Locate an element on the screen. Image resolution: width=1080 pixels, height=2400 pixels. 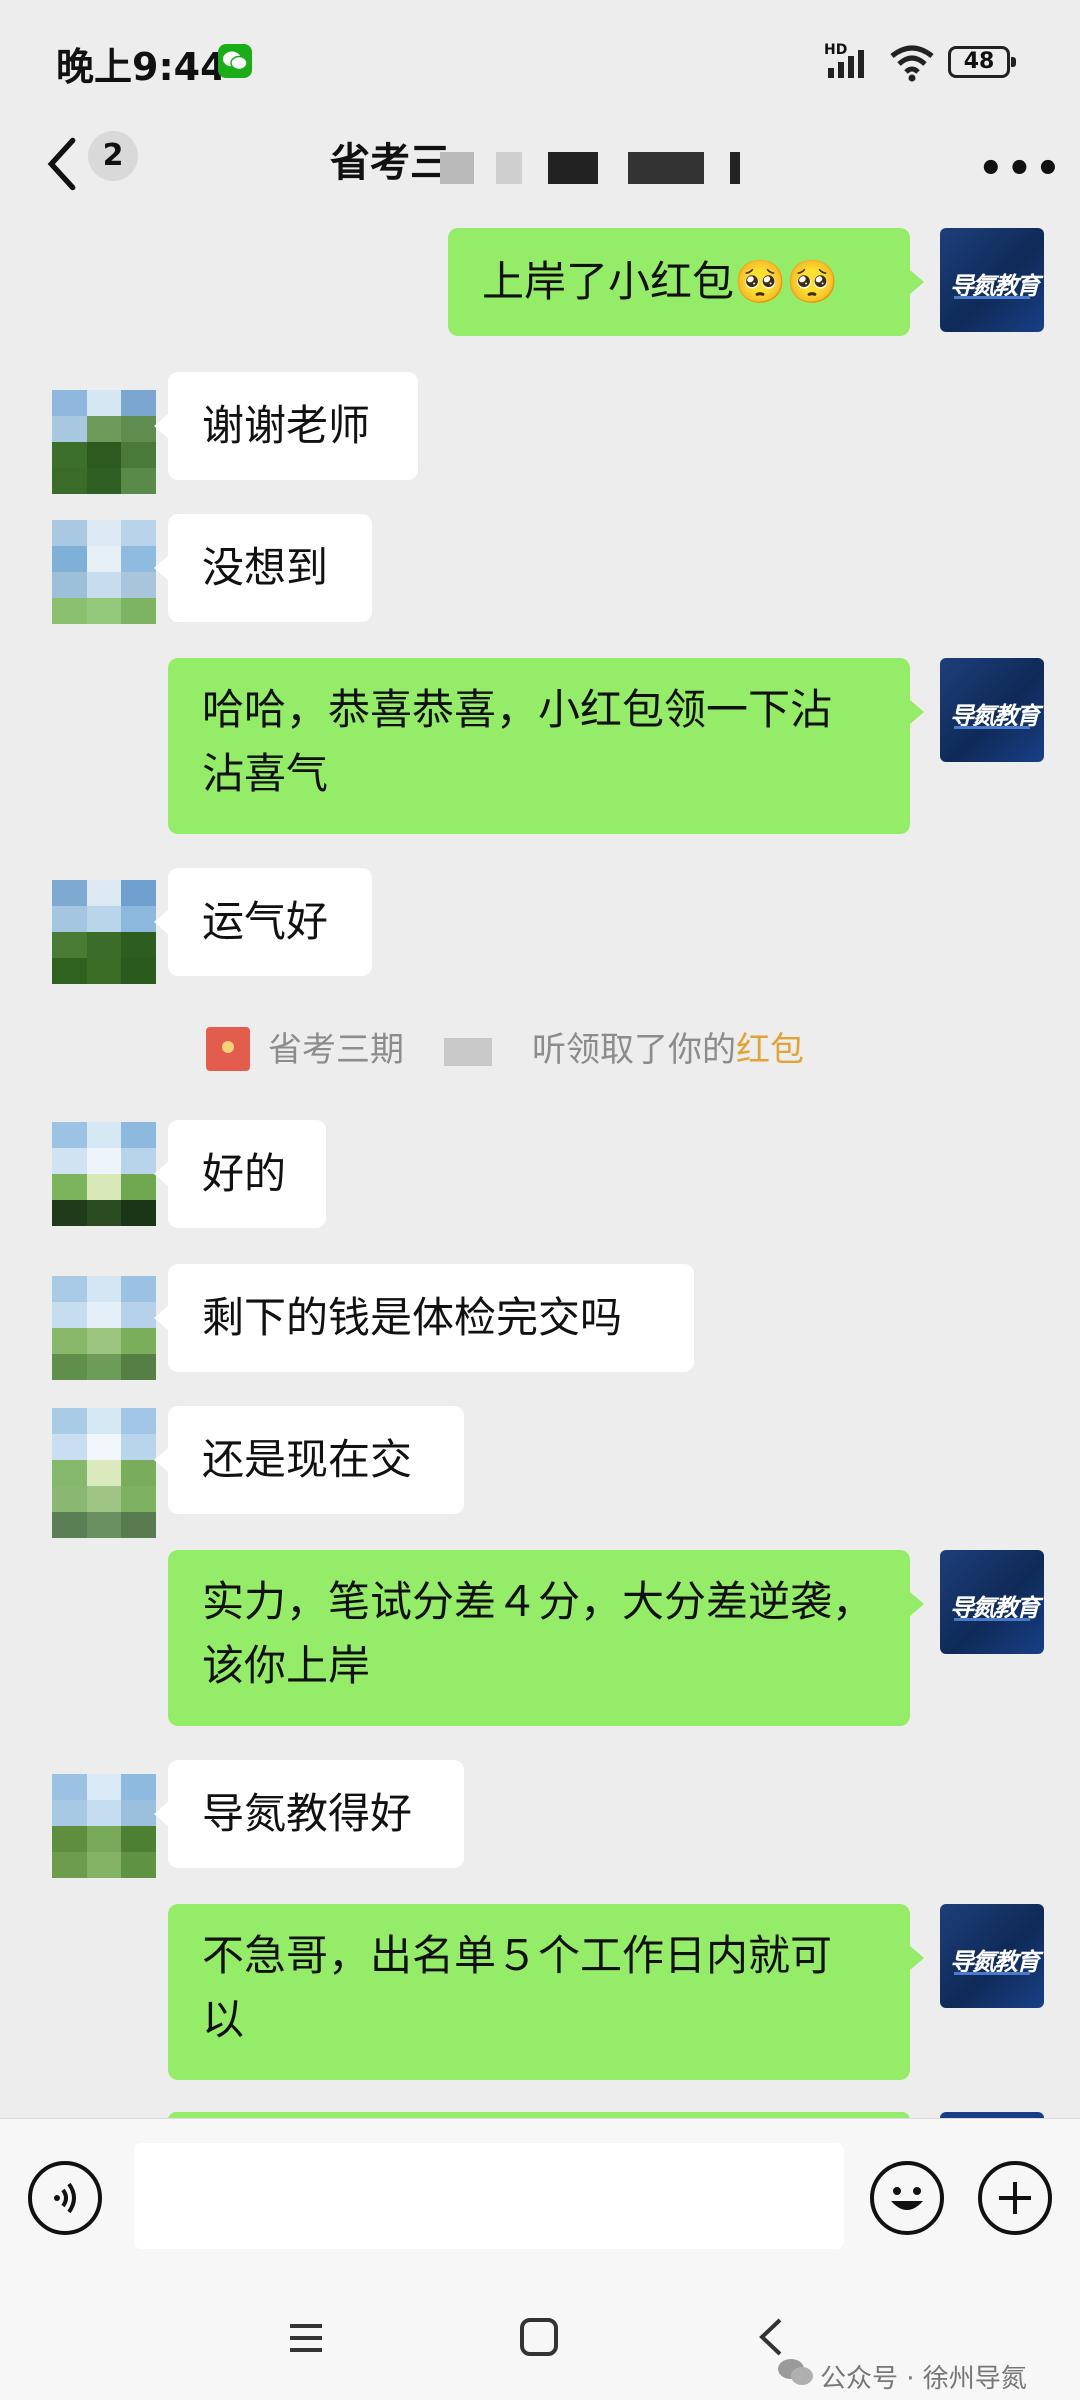
input-bar is located at coordinates (540, 2198).